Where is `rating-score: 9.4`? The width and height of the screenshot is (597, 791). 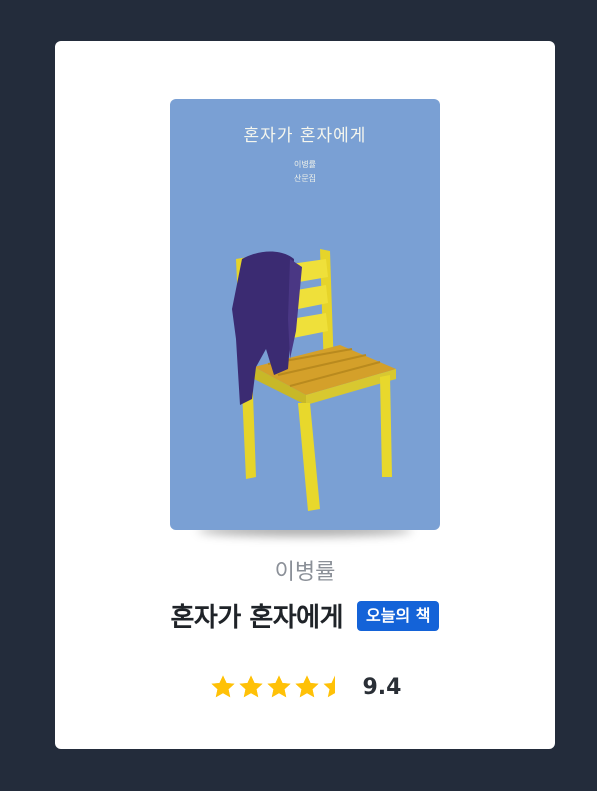
rating-score: 9.4 is located at coordinates (382, 687).